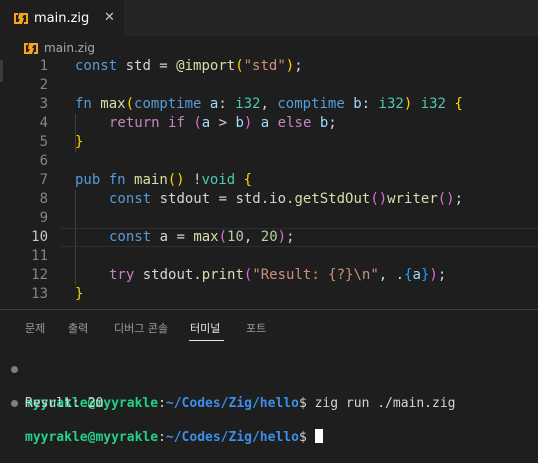 The width and height of the screenshot is (538, 463). What do you see at coordinates (39, 256) in the screenshot?
I see `line-number: 11` at bounding box center [39, 256].